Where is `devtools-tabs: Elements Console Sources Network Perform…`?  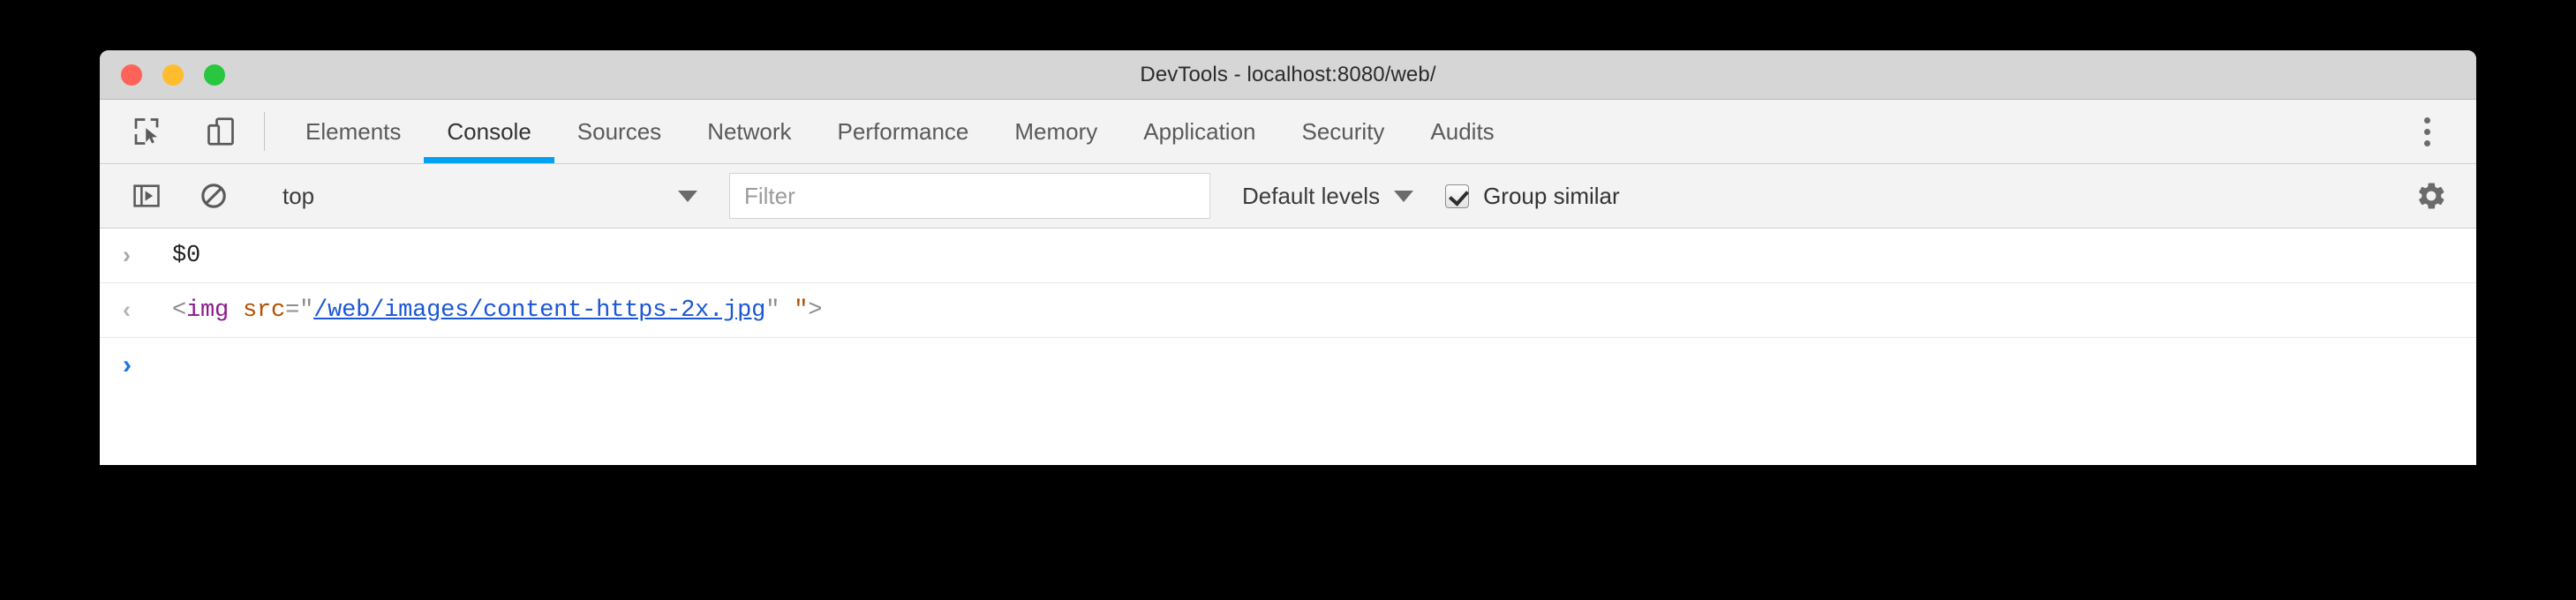 devtools-tabs: Elements Console Sources Network Perform… is located at coordinates (900, 131).